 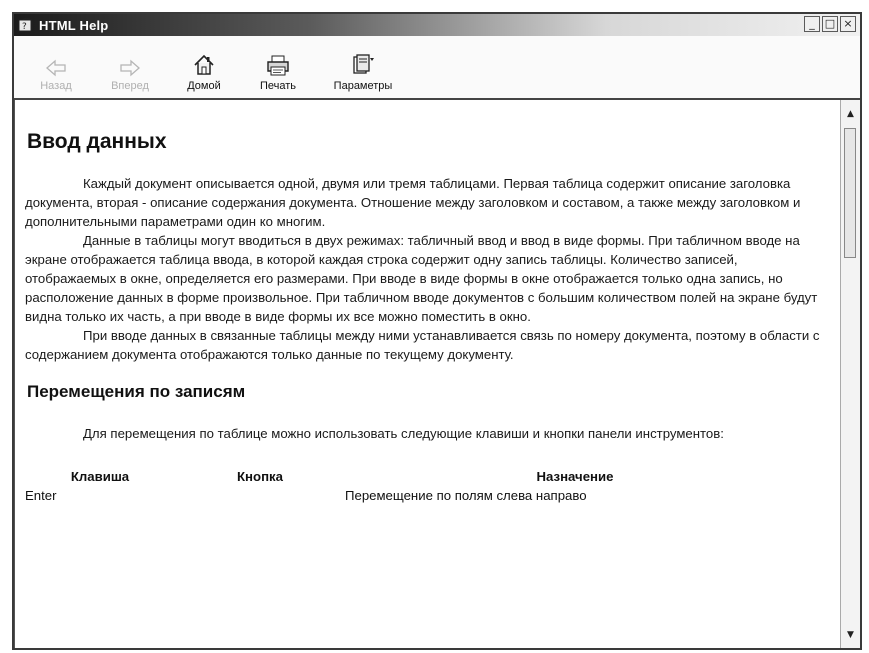 I want to click on cell-purpose: Перемещение по полям слева направо, so click(x=466, y=495).